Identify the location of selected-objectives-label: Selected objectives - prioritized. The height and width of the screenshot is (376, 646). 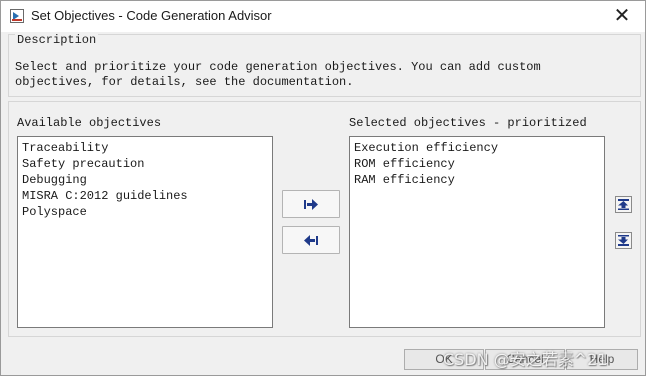
(468, 123).